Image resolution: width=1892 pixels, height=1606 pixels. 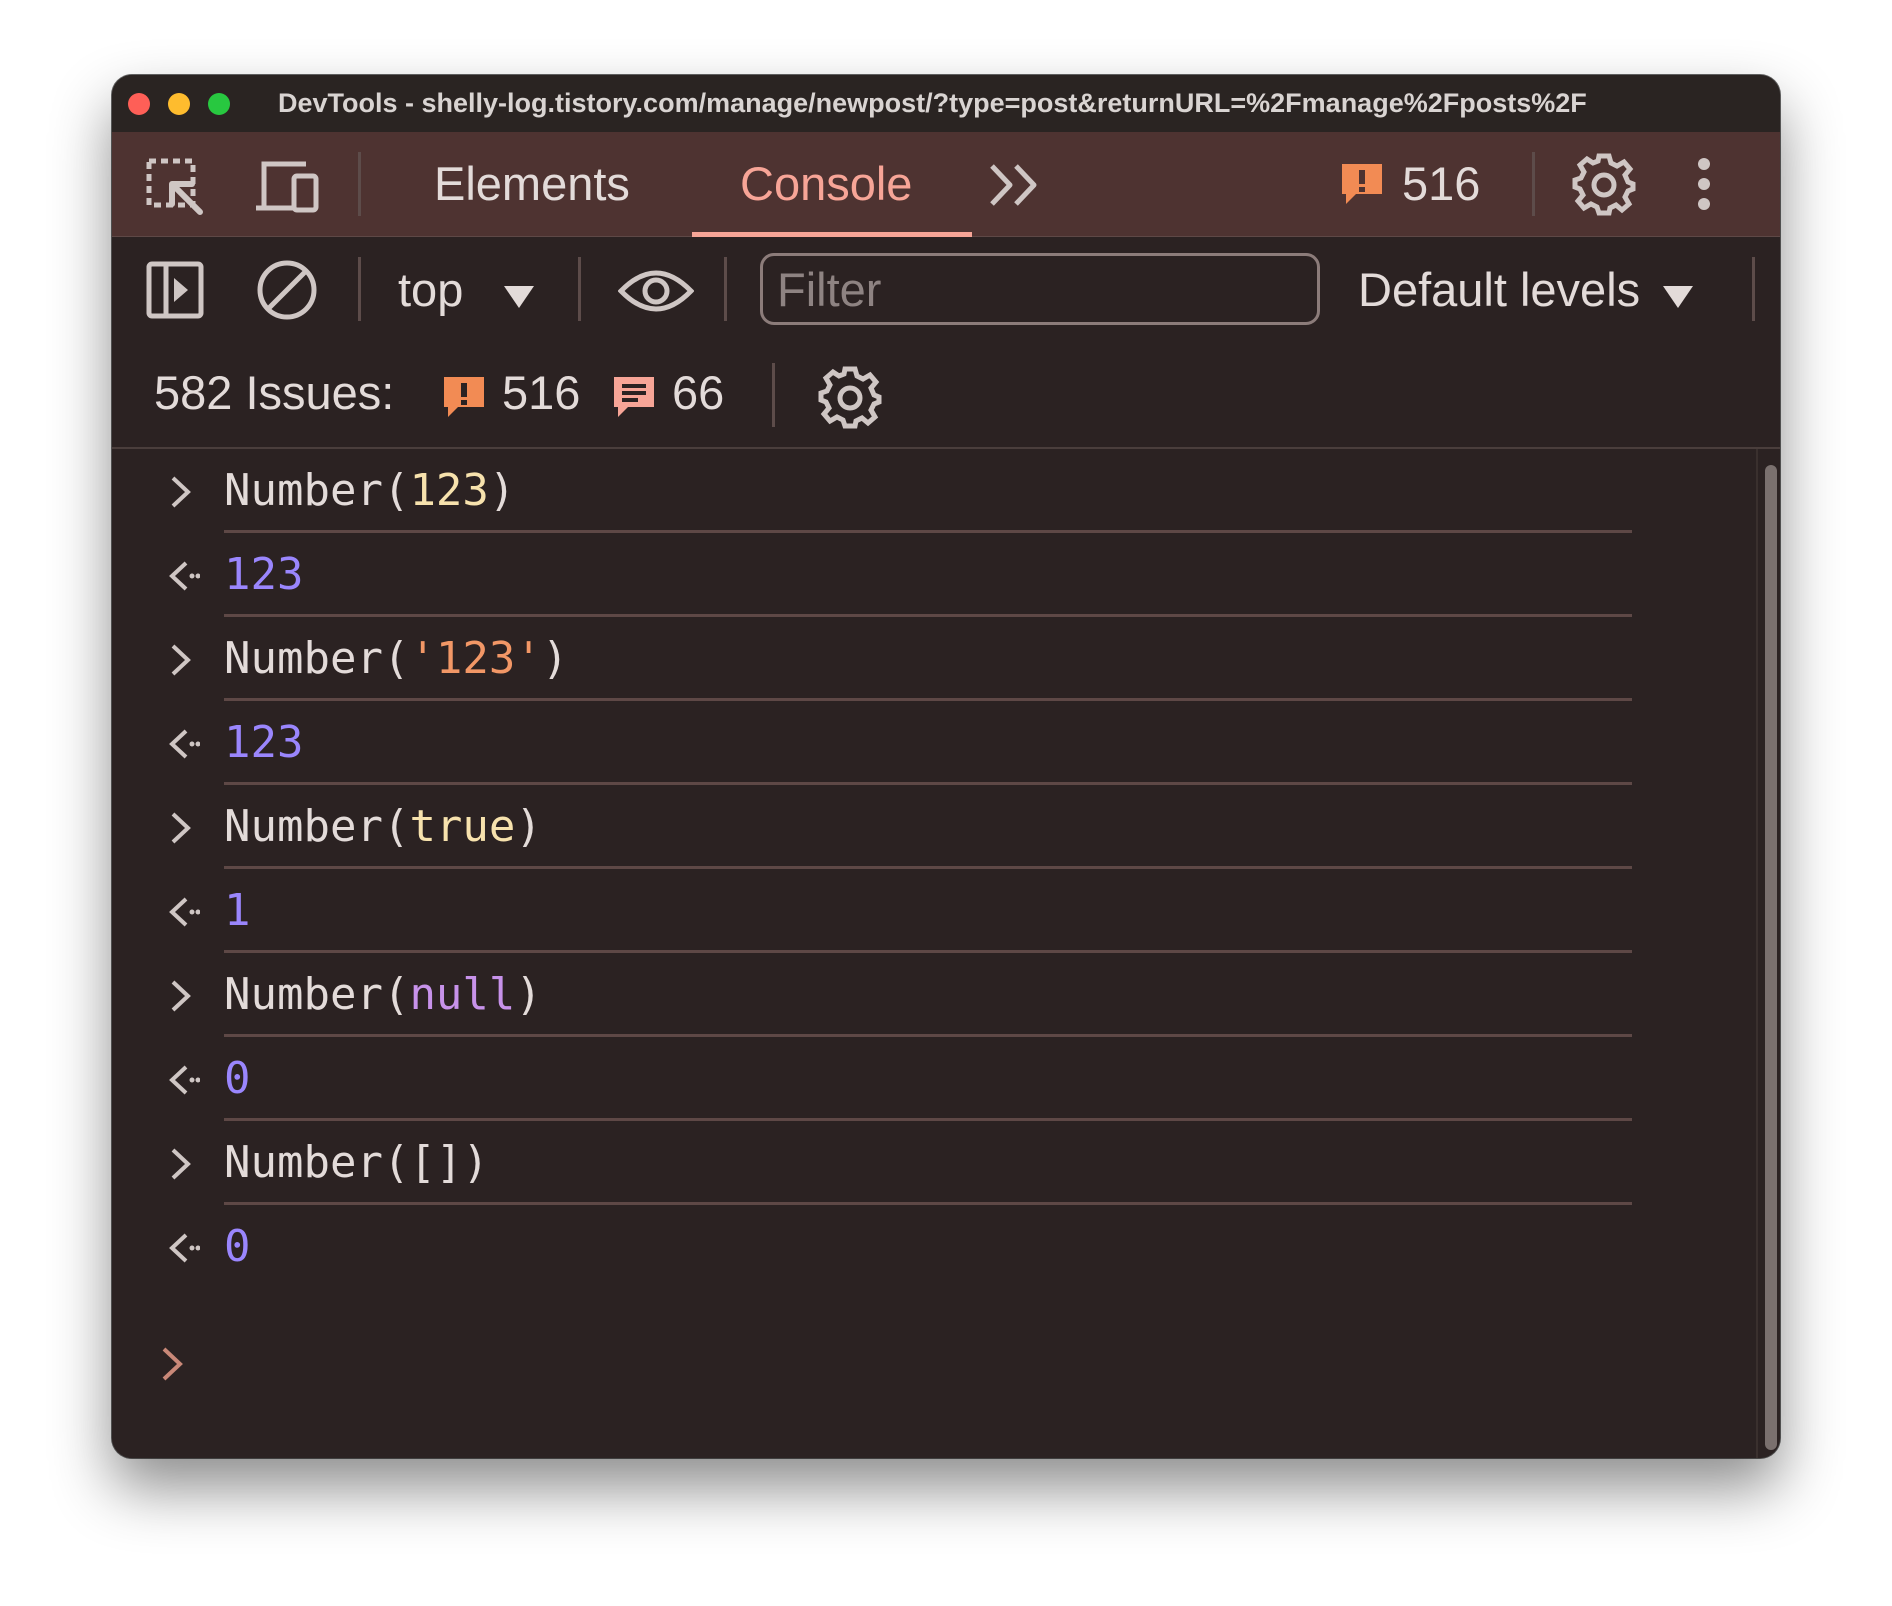 I want to click on log-levels-dropdown: Default levels, so click(x=1526, y=290).